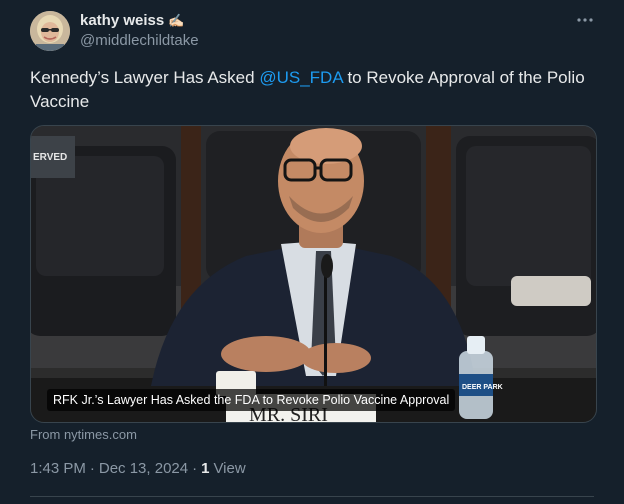  What do you see at coordinates (205, 468) in the screenshot?
I see `views-count: 1` at bounding box center [205, 468].